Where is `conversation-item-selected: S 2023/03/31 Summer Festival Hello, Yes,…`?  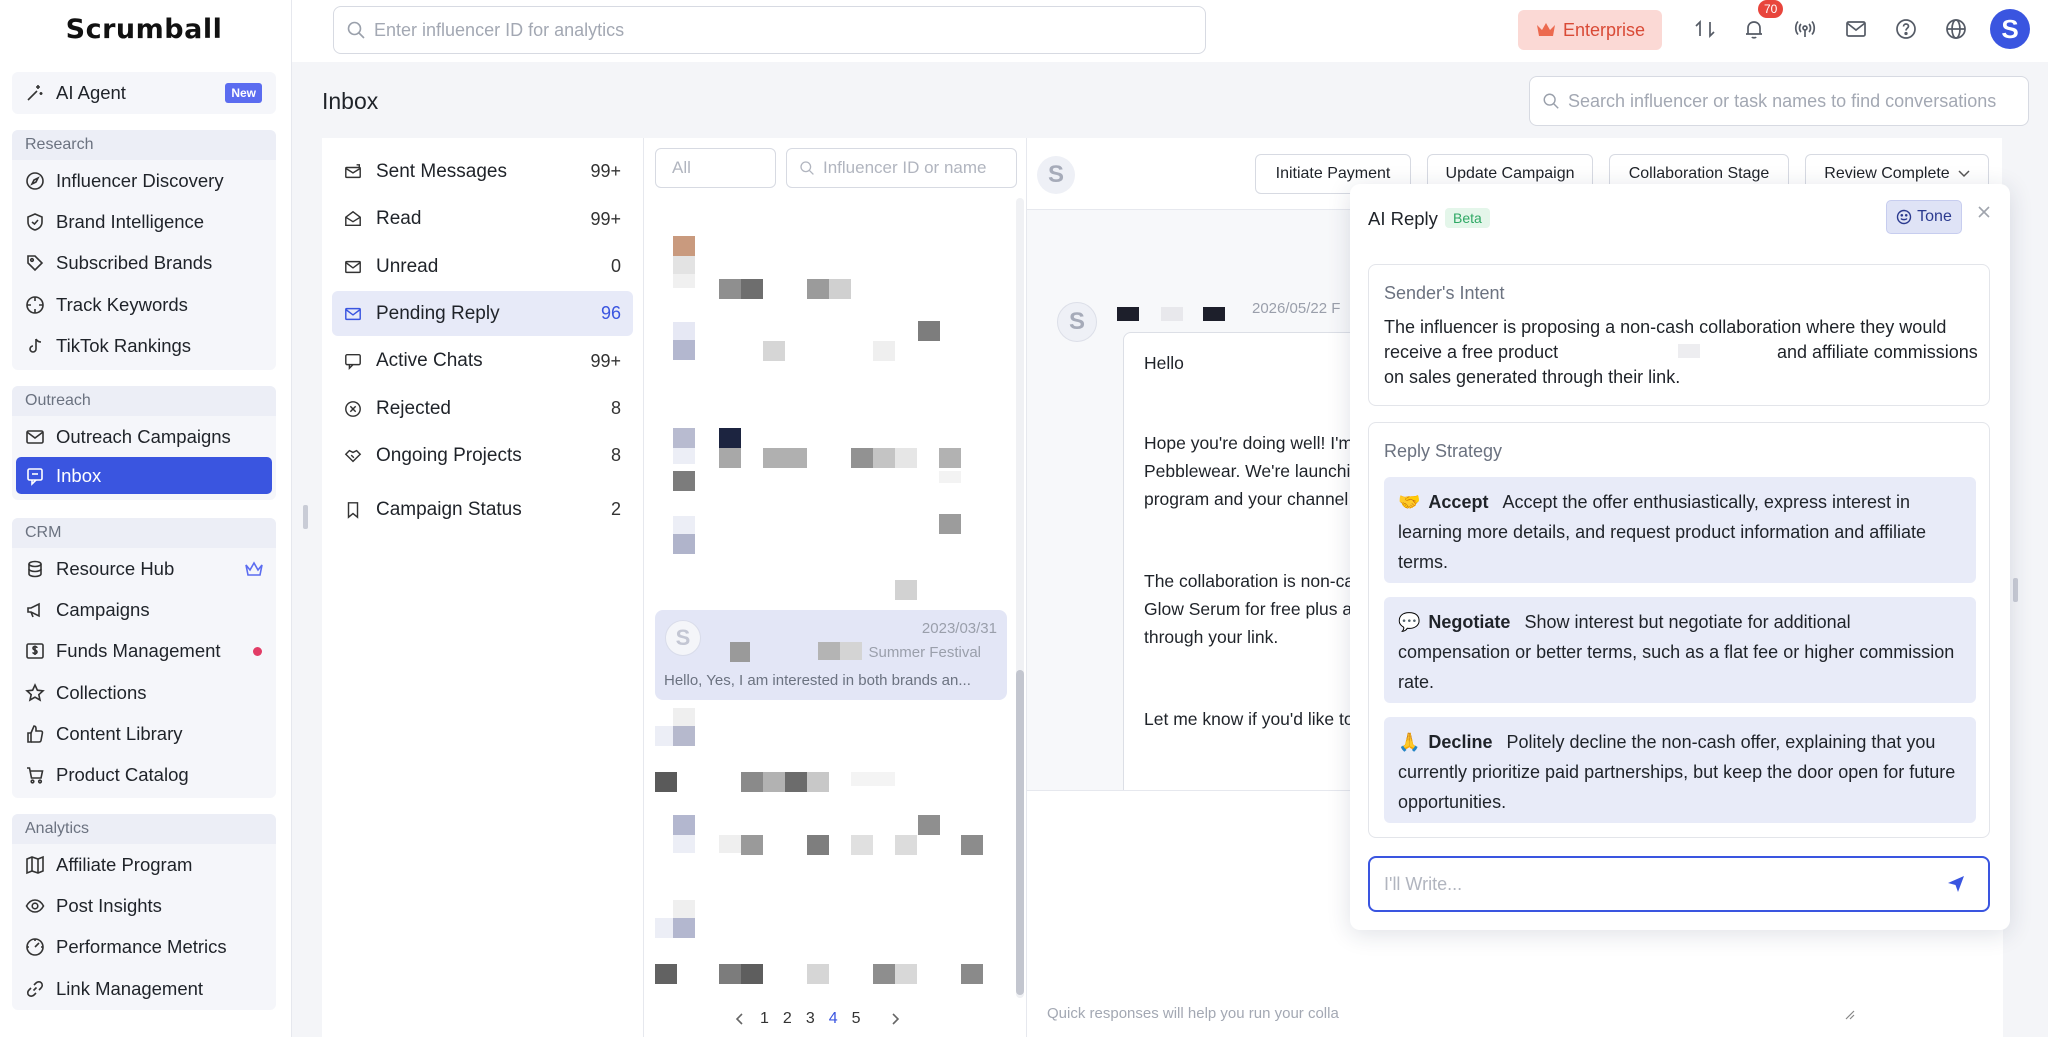 conversation-item-selected: S 2023/03/31 Summer Festival Hello, Yes,… is located at coordinates (831, 655).